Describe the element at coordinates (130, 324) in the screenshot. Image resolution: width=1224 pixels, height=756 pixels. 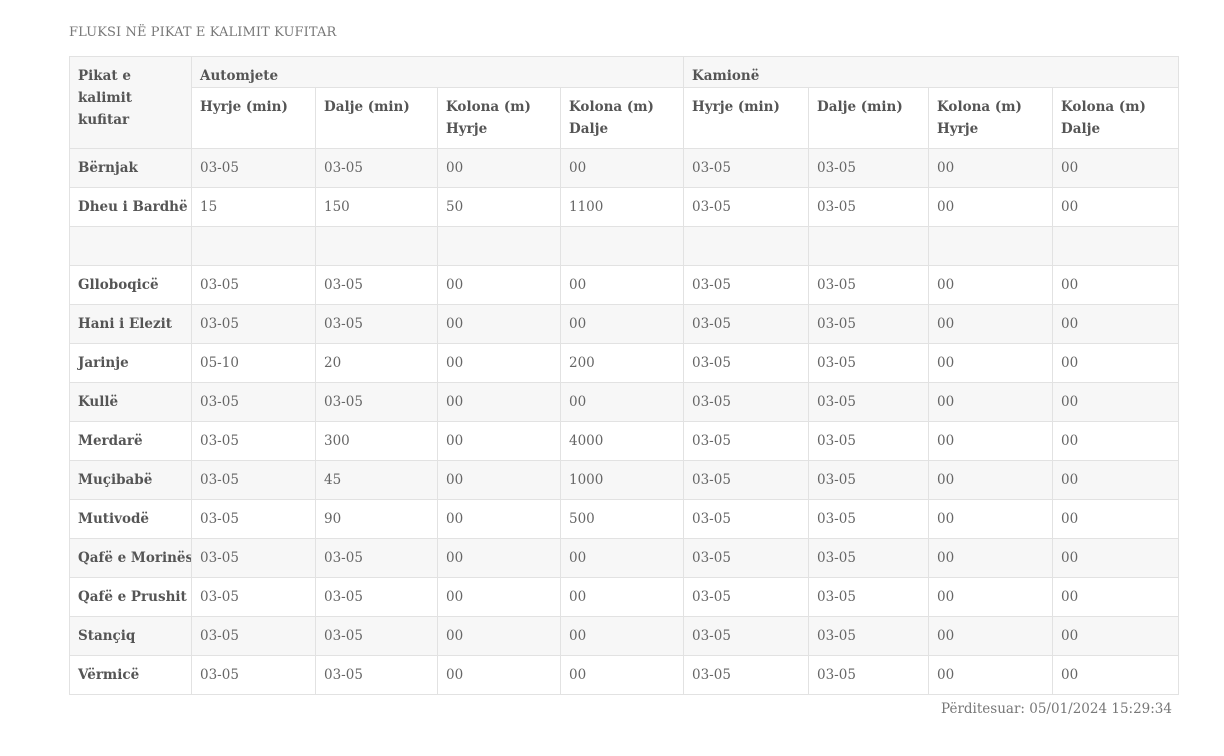
I see `border-point-name: Hani i Elezit` at that location.